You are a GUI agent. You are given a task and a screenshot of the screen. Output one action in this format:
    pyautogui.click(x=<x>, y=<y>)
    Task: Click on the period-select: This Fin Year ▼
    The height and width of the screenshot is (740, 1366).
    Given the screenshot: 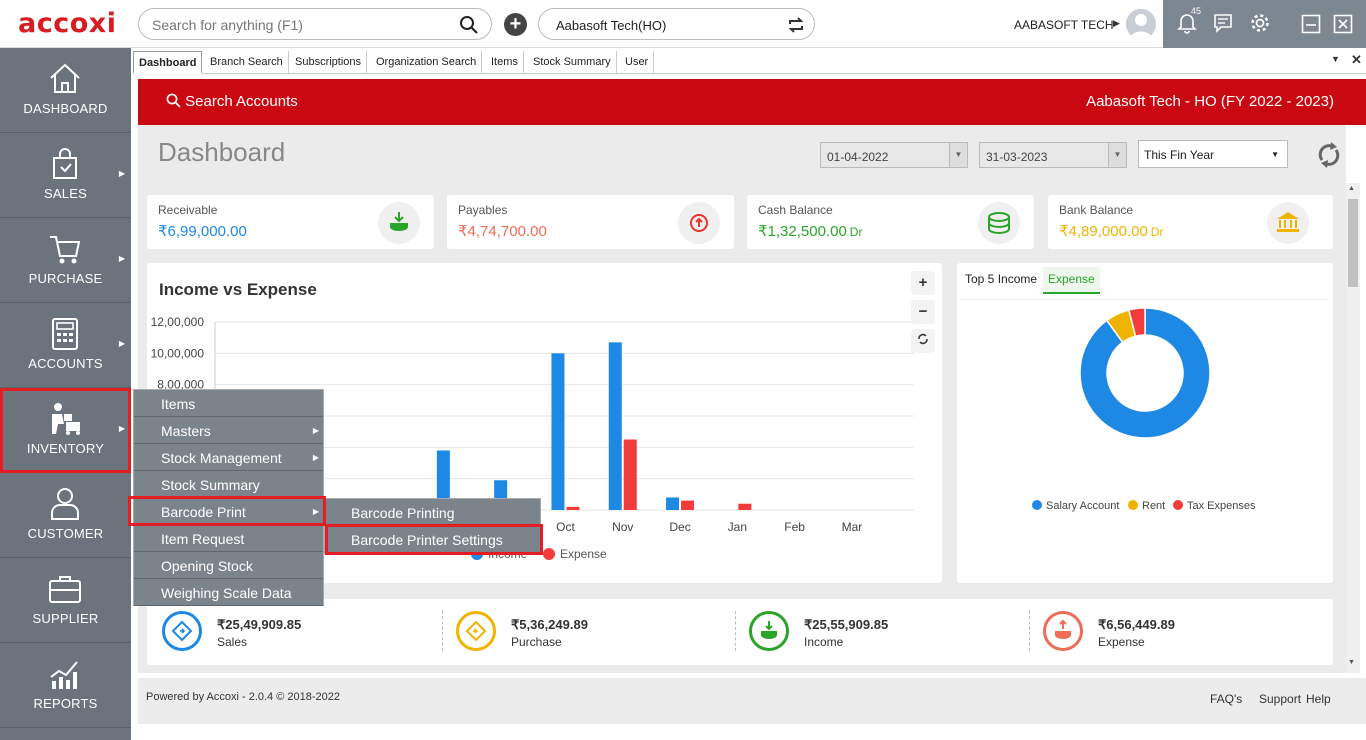 What is the action you would take?
    pyautogui.click(x=1213, y=154)
    